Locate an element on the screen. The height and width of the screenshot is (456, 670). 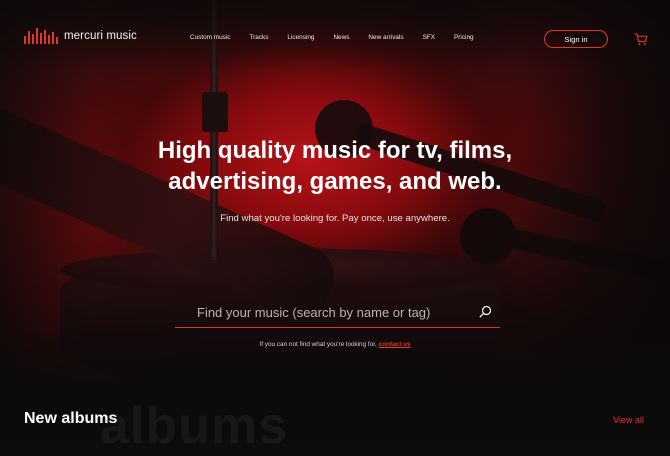
search-bar is located at coordinates (337, 313).